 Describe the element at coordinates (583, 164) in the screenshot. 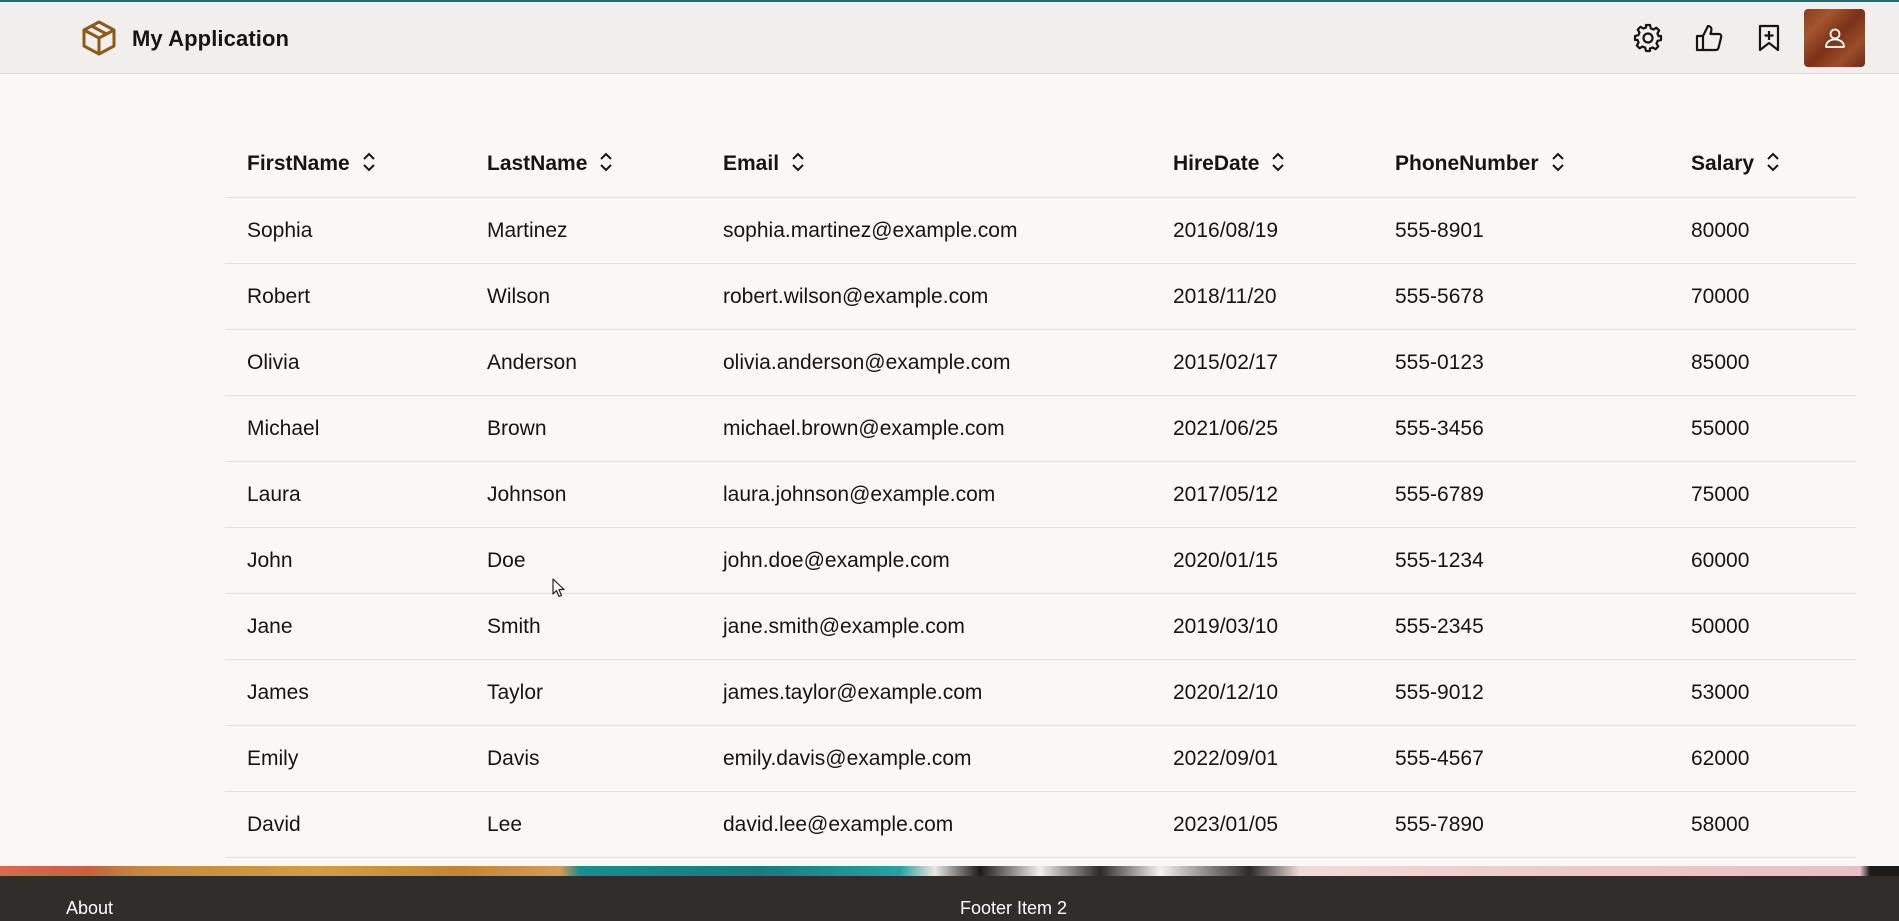

I see `column-header-lastname: LastName` at that location.